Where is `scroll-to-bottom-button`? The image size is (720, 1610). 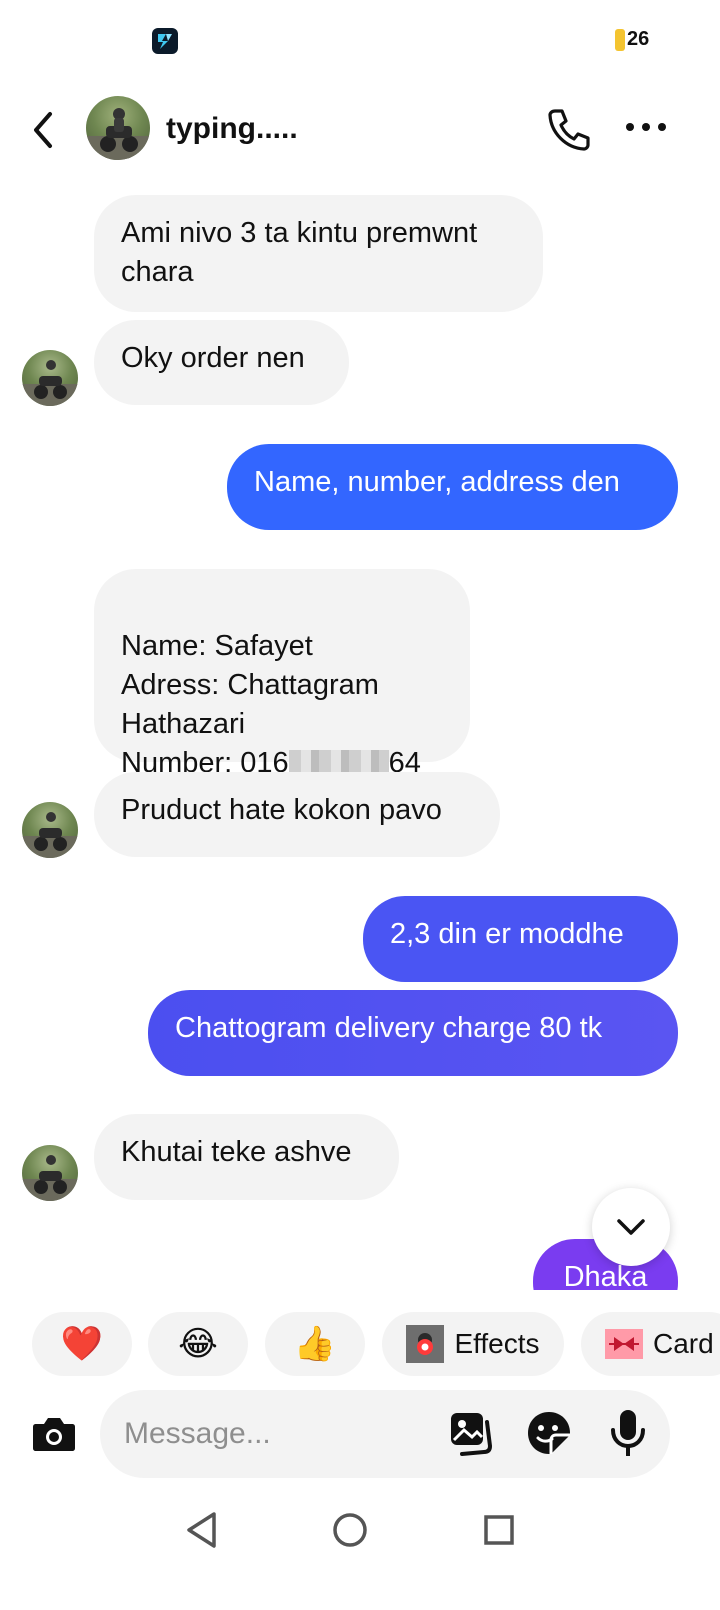
scroll-to-bottom-button is located at coordinates (631, 1227).